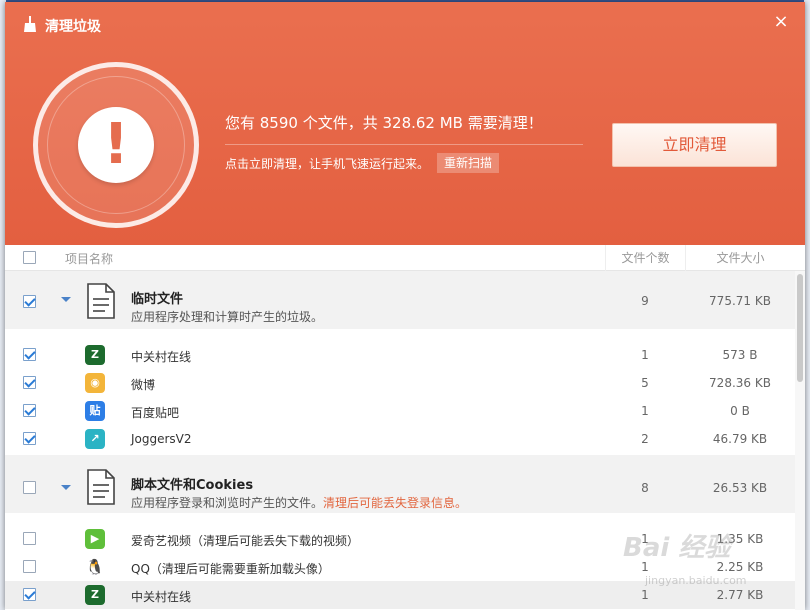  What do you see at coordinates (155, 413) in the screenshot?
I see `item-label: 百度贴吧` at bounding box center [155, 413].